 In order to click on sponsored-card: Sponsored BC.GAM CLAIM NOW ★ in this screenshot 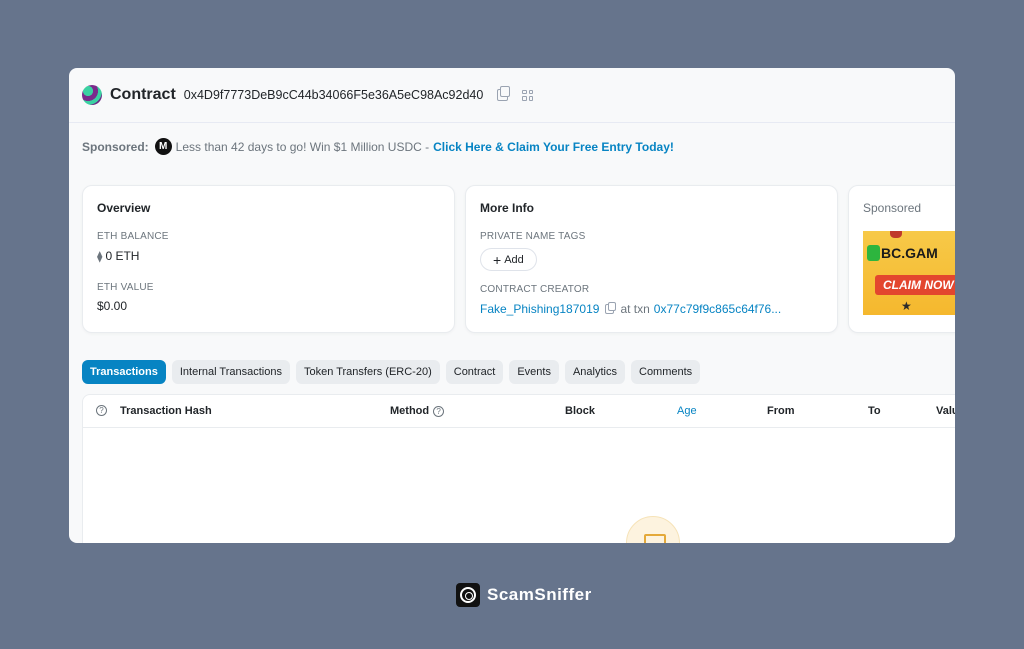, I will do `click(901, 259)`.